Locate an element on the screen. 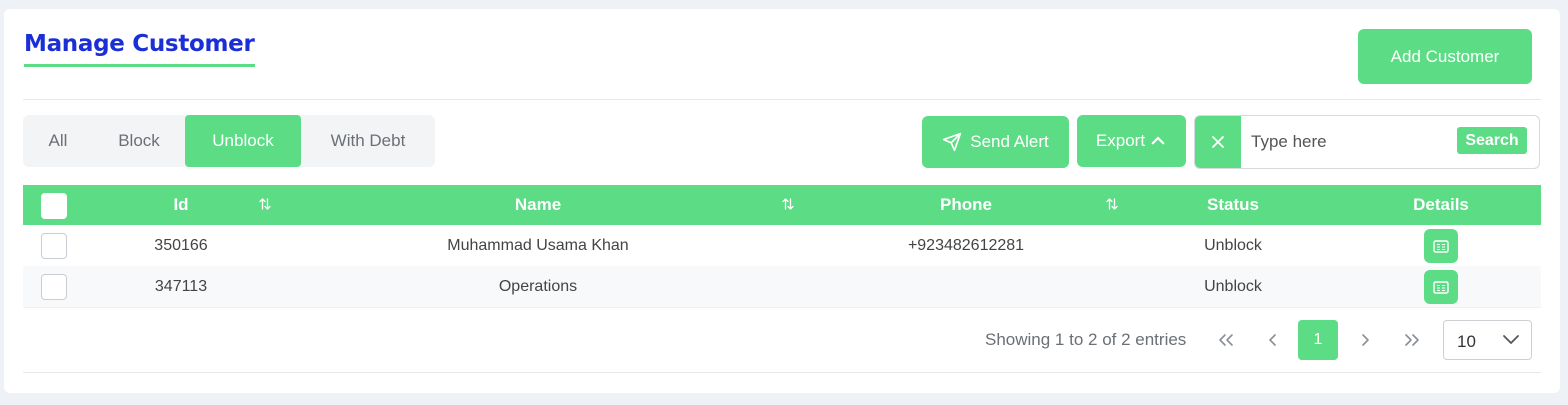 The width and height of the screenshot is (1568, 405). next-page-button is located at coordinates (1365, 340).